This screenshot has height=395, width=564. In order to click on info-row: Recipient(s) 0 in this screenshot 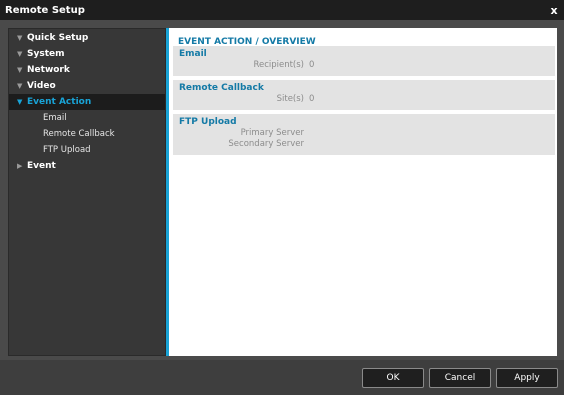, I will do `click(364, 65)`.